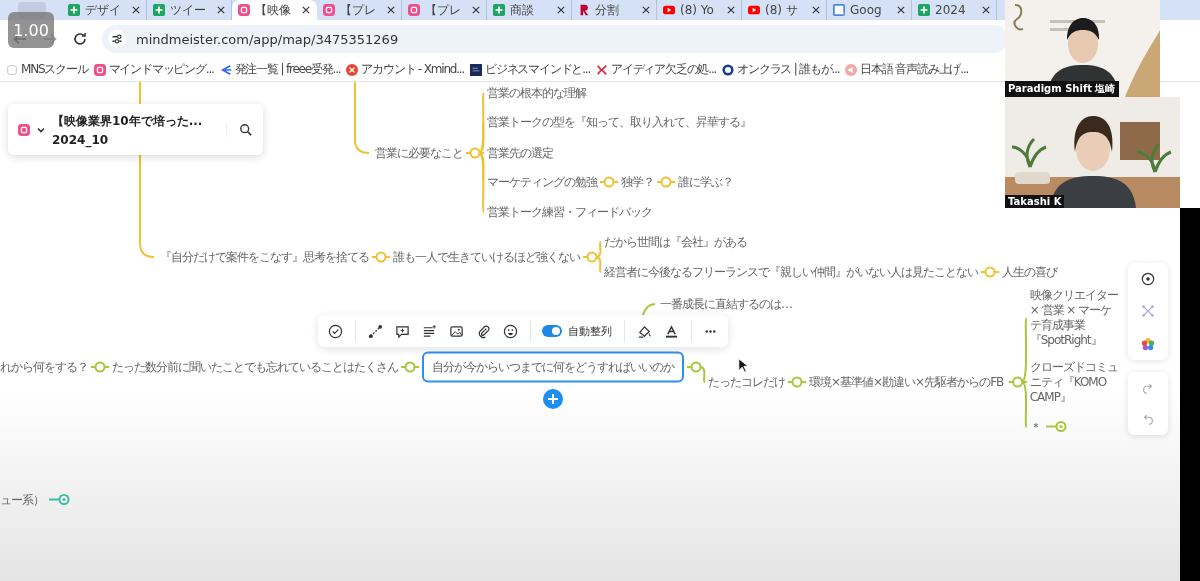 This screenshot has height=581, width=1200. Describe the element at coordinates (553, 367) in the screenshot. I see `map-node: 自分が今からいつまでに何をどうすればいいのか` at that location.